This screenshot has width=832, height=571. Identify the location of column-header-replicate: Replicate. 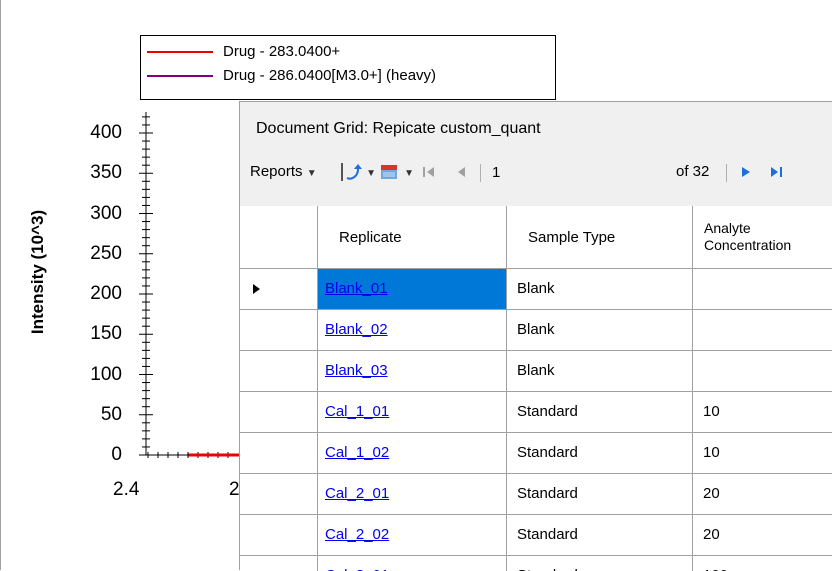
(412, 237).